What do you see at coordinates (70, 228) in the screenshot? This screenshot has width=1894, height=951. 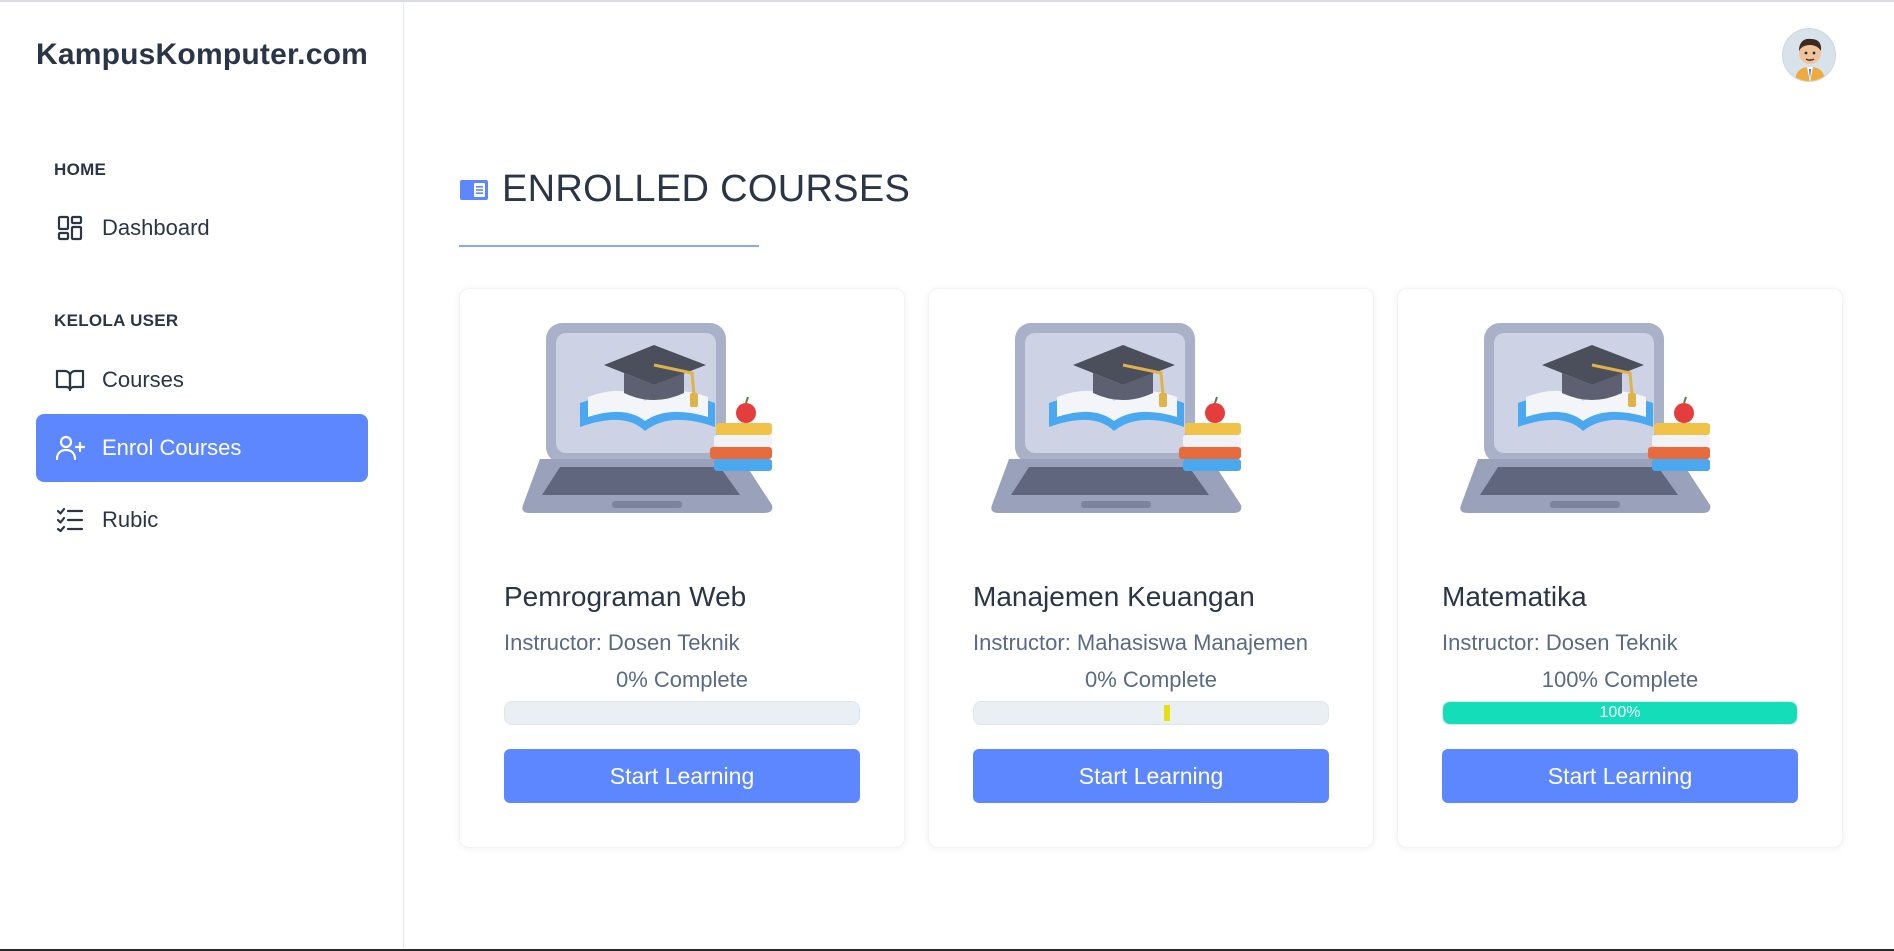 I see `dashboard-icon` at bounding box center [70, 228].